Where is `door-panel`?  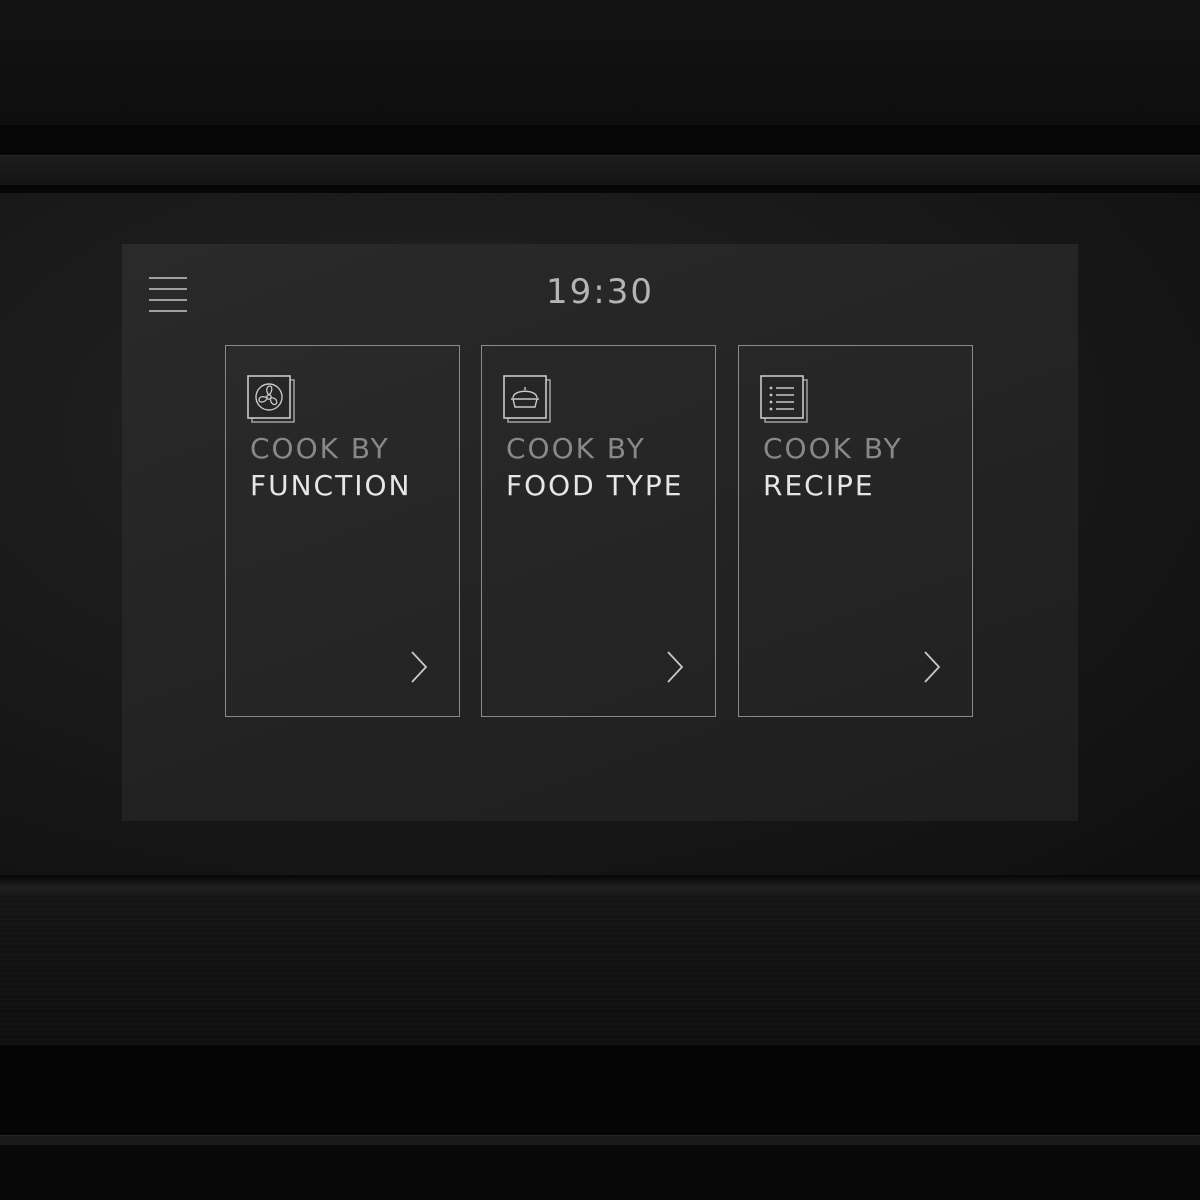 door-panel is located at coordinates (600, 971).